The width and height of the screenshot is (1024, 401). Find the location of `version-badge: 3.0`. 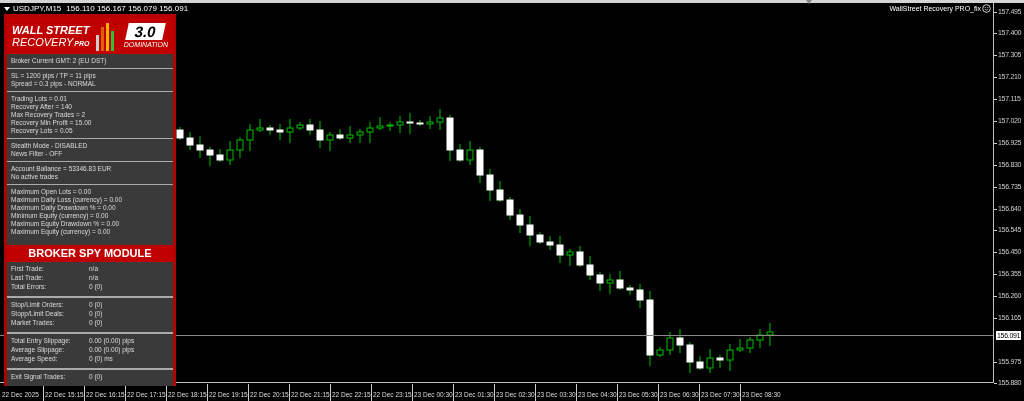

version-badge: 3.0 is located at coordinates (146, 31).